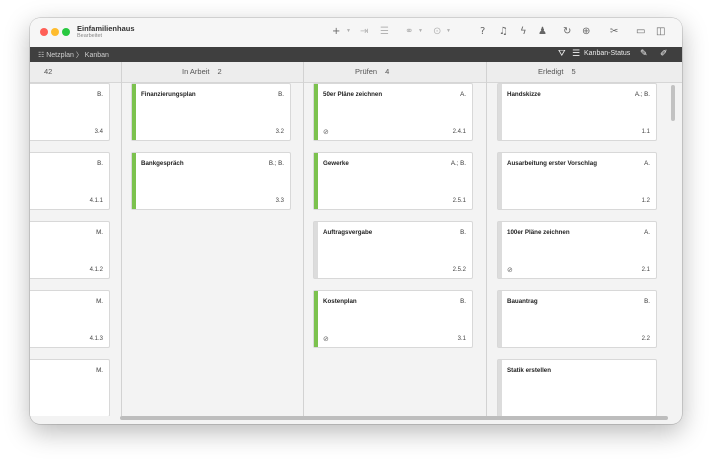 Image resolution: width=712 pixels, height=466 pixels. What do you see at coordinates (372, 72) in the screenshot?
I see `column-header-pruefen: Prüfen 4` at bounding box center [372, 72].